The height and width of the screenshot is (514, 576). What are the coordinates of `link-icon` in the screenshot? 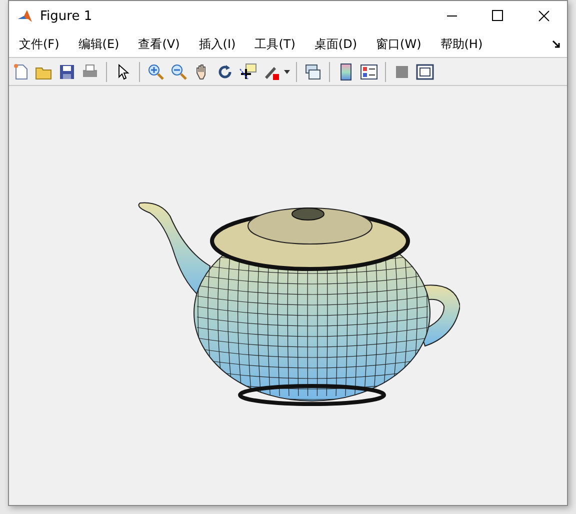 It's located at (313, 72).